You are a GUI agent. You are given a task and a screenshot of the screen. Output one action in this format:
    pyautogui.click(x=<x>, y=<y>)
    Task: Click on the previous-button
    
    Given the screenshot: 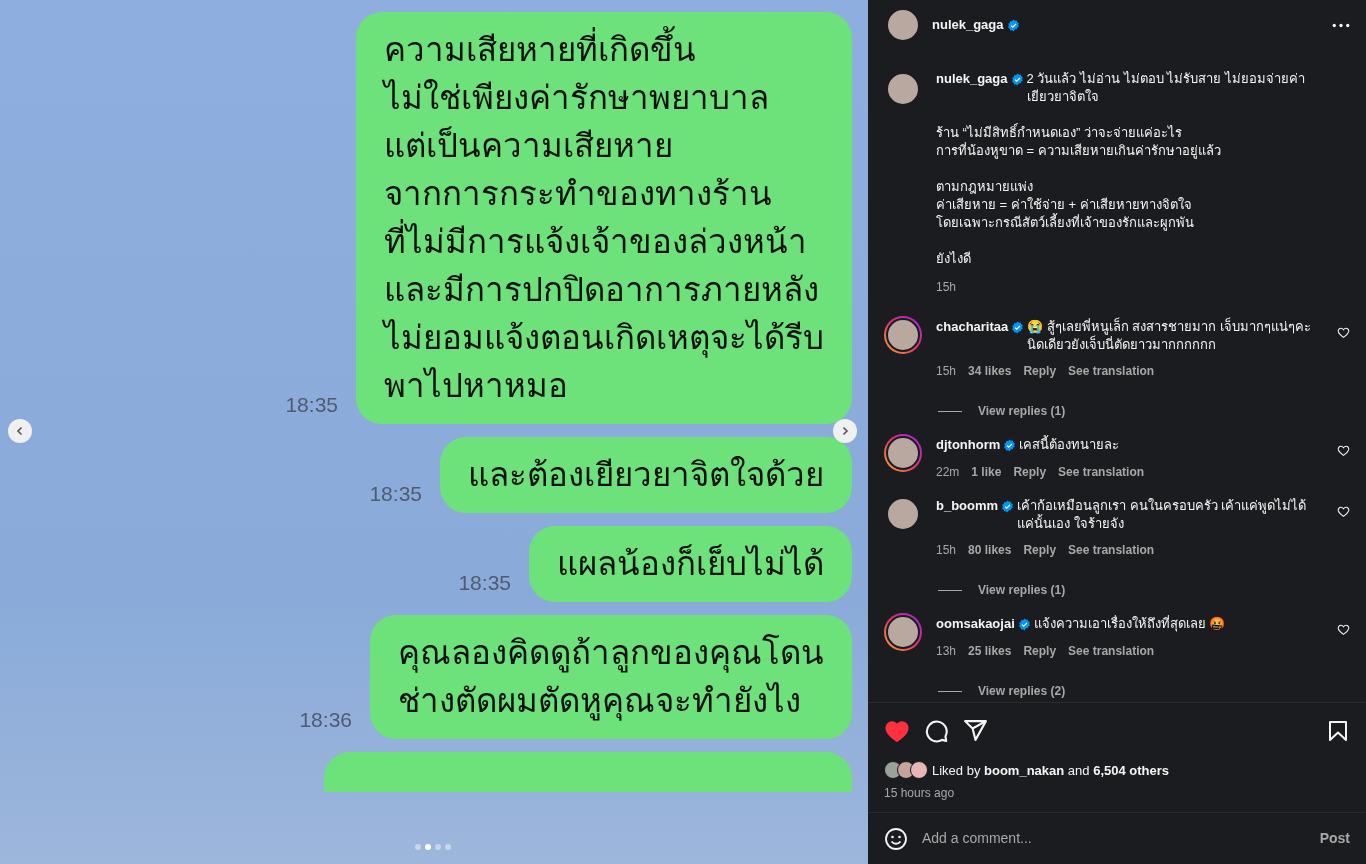 What is the action you would take?
    pyautogui.click(x=20, y=431)
    